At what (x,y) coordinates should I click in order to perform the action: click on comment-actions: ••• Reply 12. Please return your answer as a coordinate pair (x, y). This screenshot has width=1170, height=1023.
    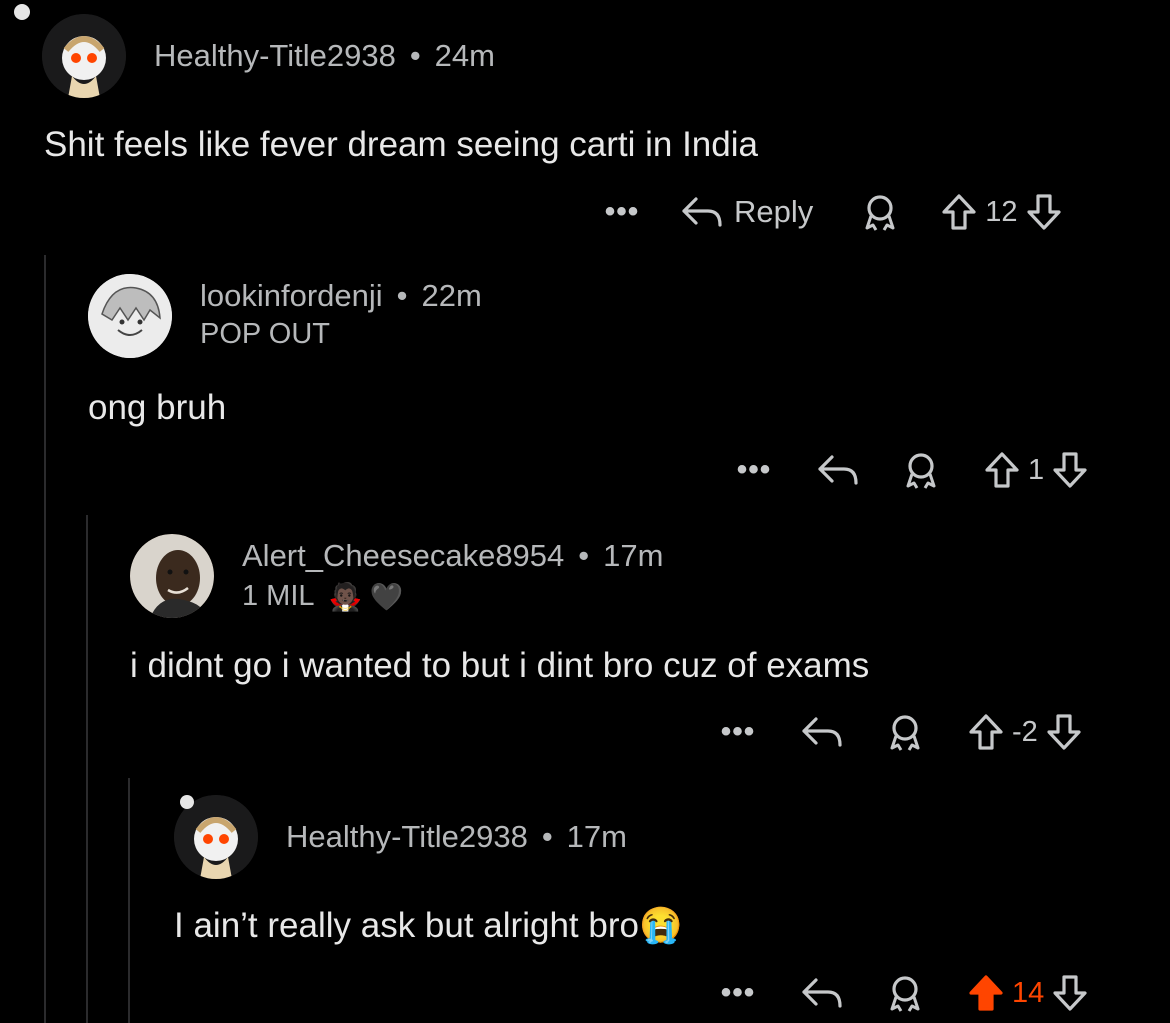
    Looking at the image, I should click on (831, 212).